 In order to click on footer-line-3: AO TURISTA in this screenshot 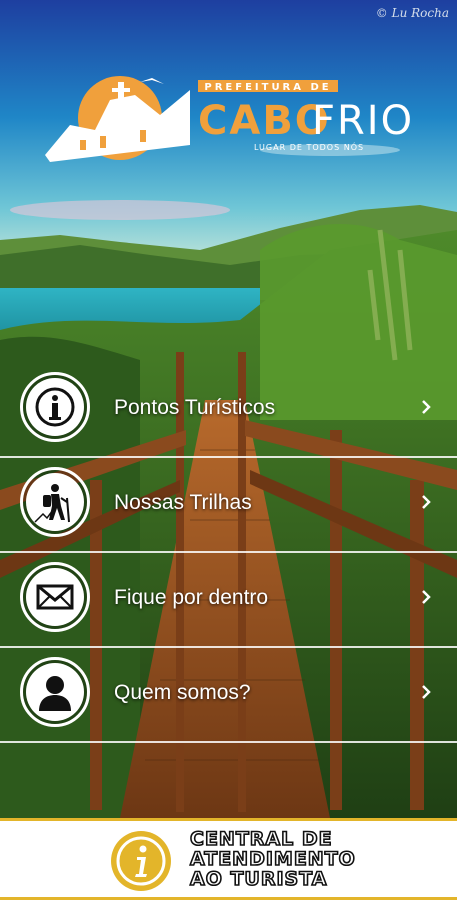, I will do `click(258, 879)`.